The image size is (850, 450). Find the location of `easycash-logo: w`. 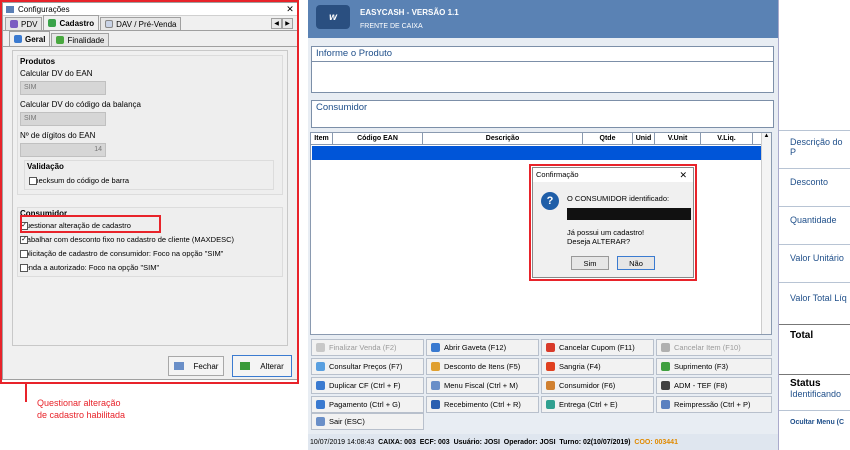

easycash-logo: w is located at coordinates (333, 17).